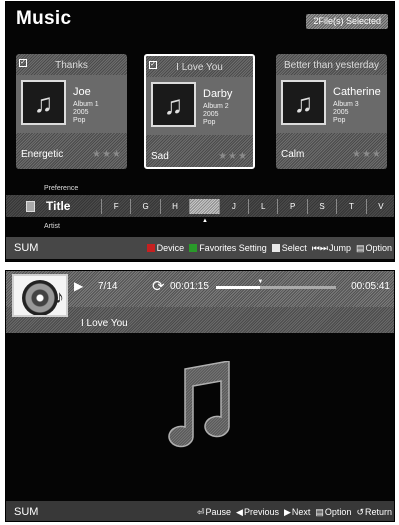  I want to click on card-meta: Album 2 2005 Pop, so click(216, 115).